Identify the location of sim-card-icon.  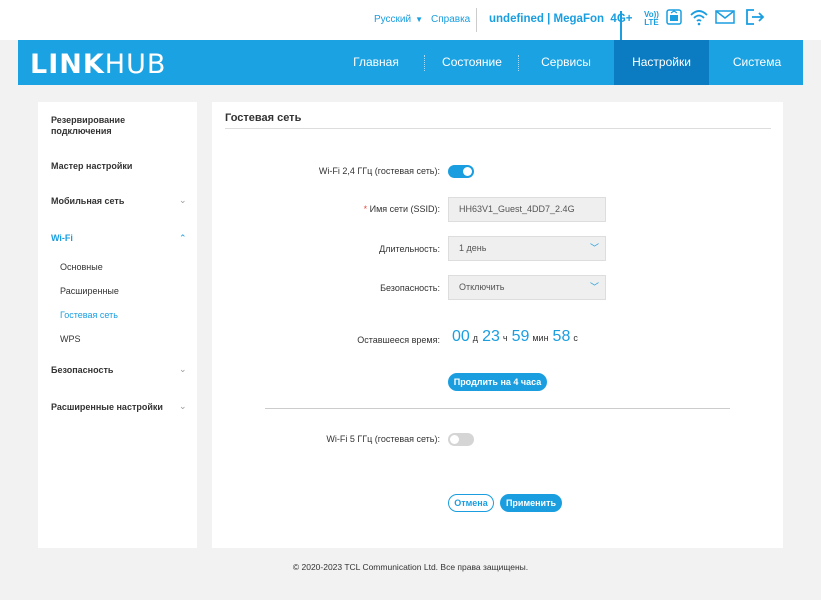
(674, 19).